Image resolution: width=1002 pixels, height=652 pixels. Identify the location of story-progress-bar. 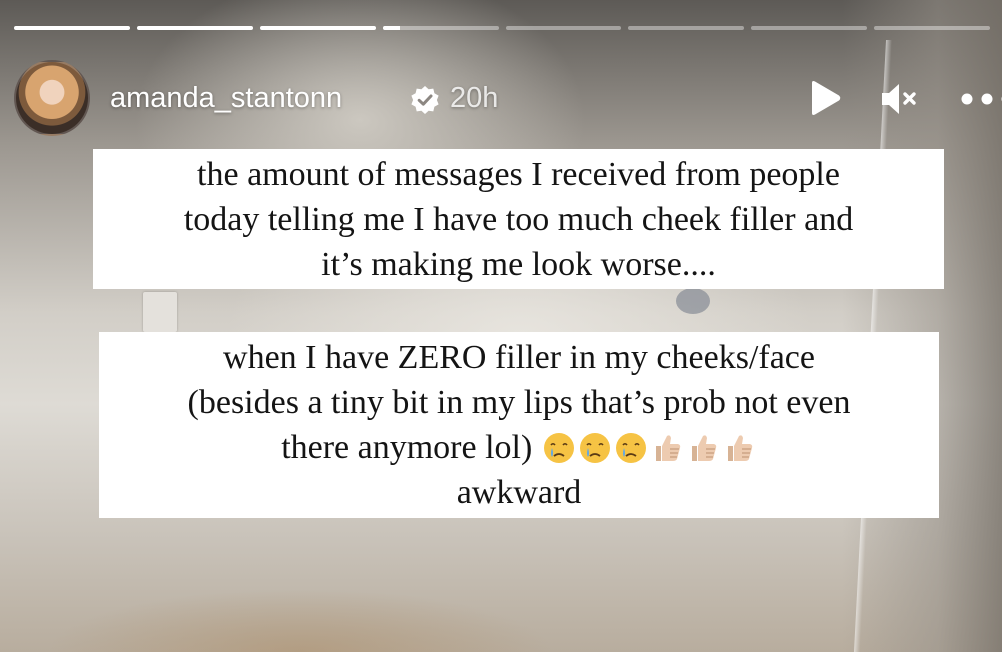
(502, 28).